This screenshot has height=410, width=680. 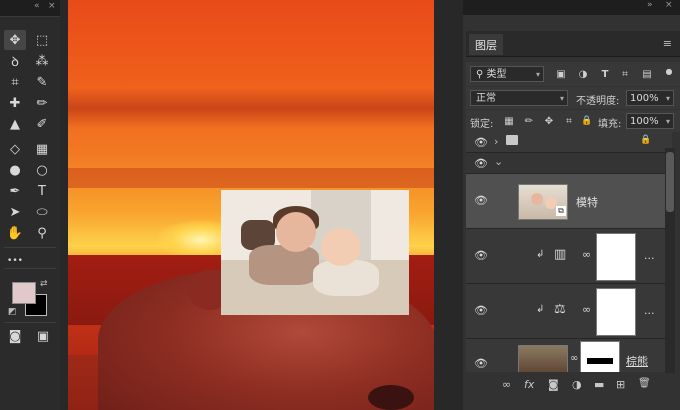 I want to click on children-photo-layer, so click(x=315, y=252).